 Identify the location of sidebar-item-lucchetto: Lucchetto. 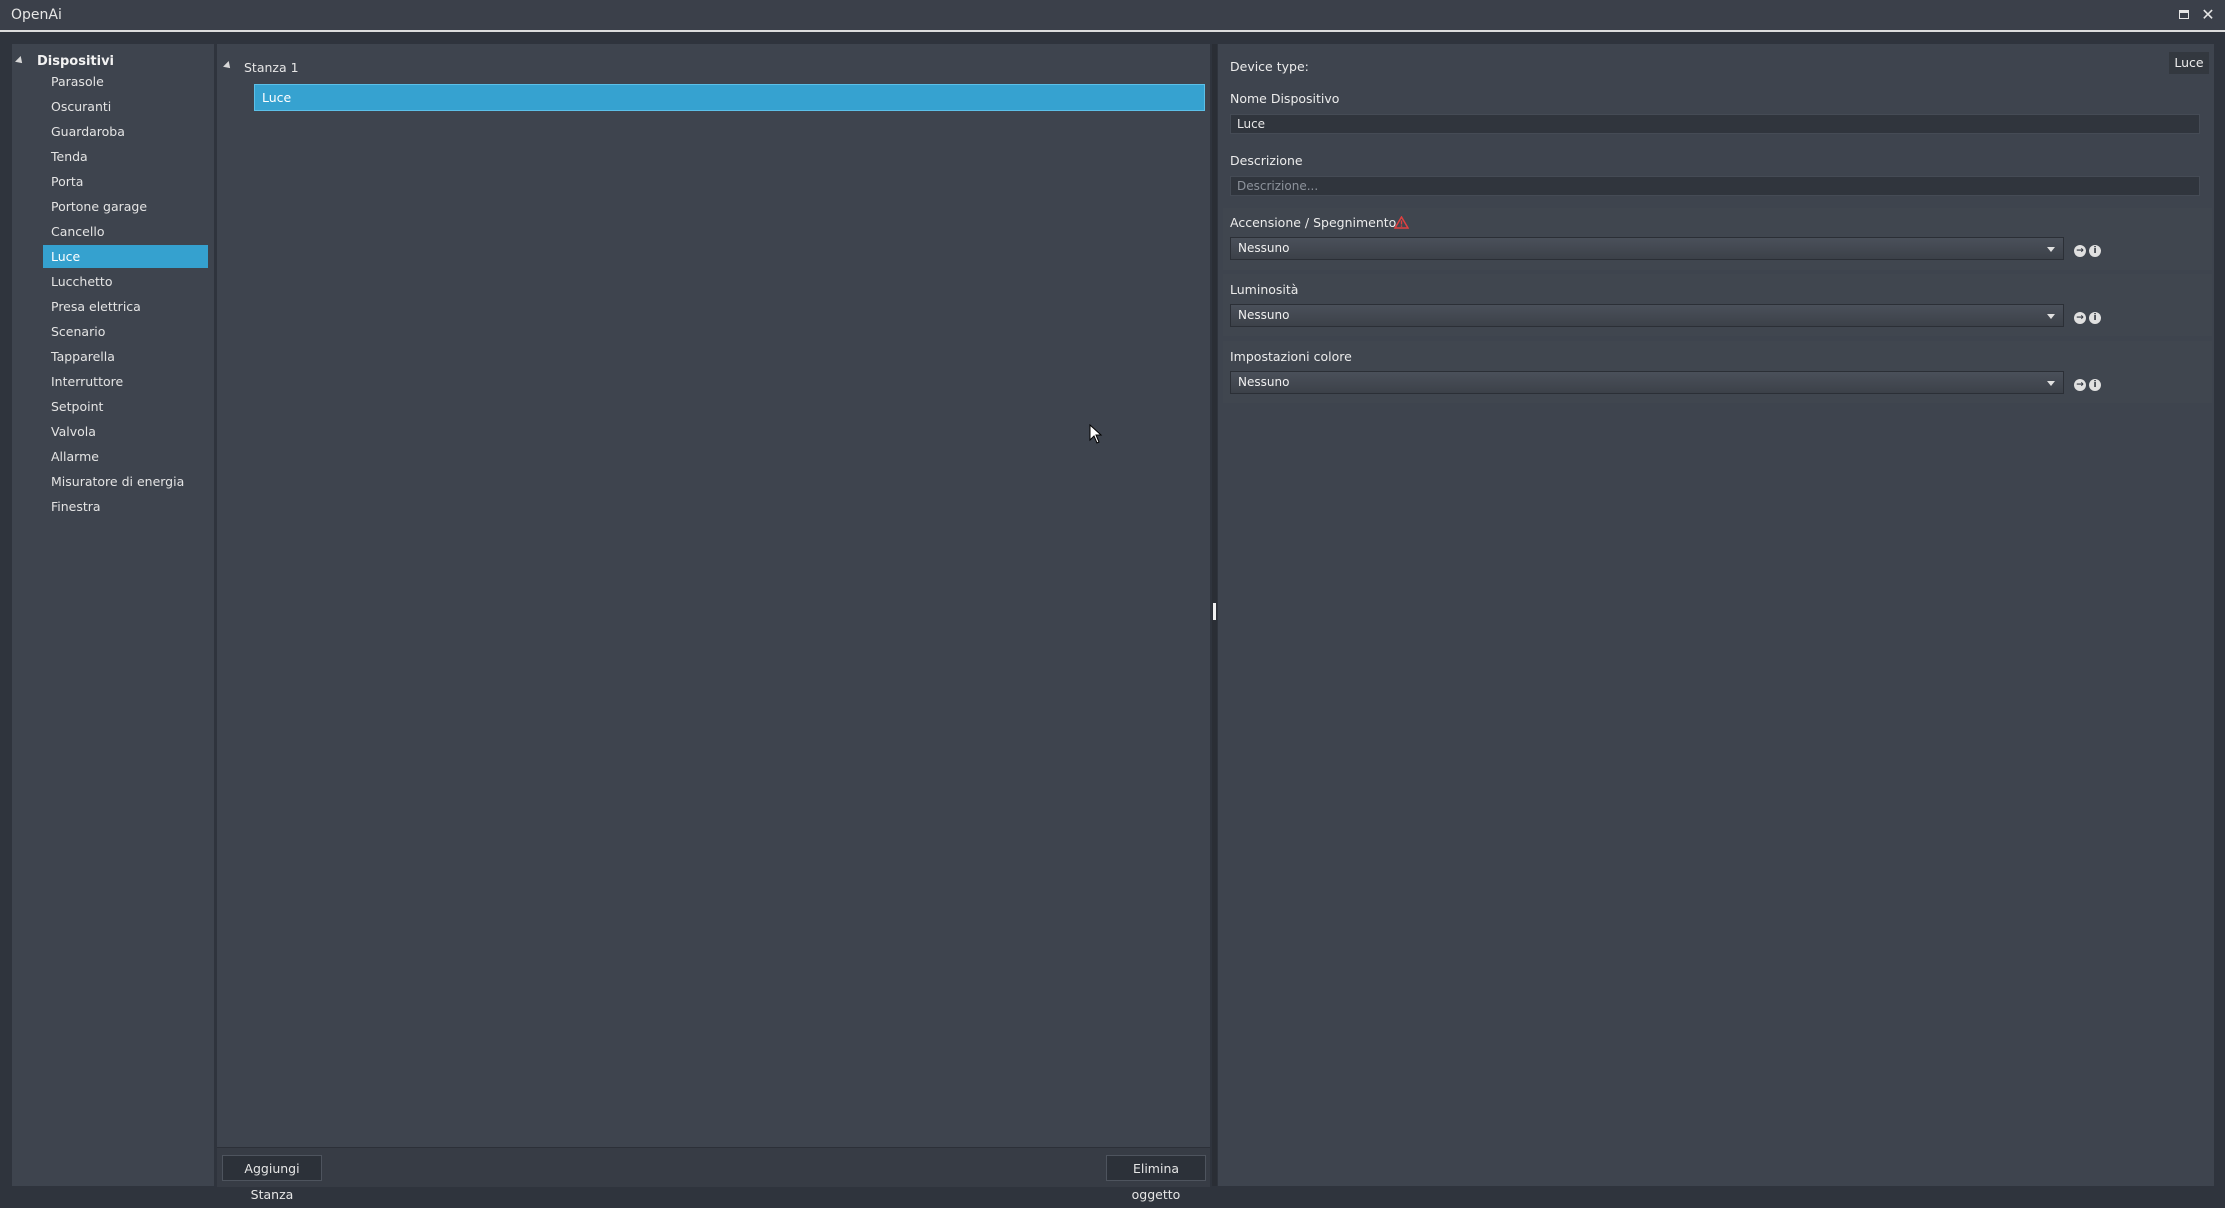
(125, 281).